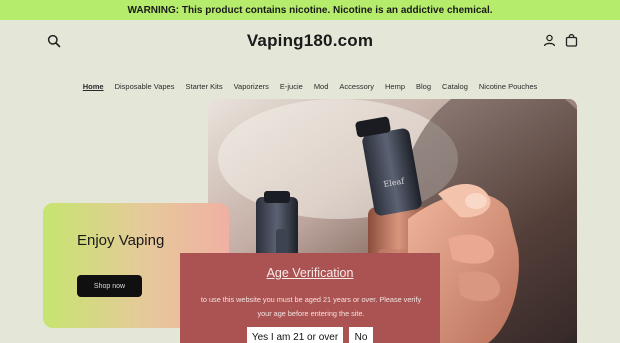 This screenshot has width=620, height=343. I want to click on nav-item-home: Home, so click(93, 86).